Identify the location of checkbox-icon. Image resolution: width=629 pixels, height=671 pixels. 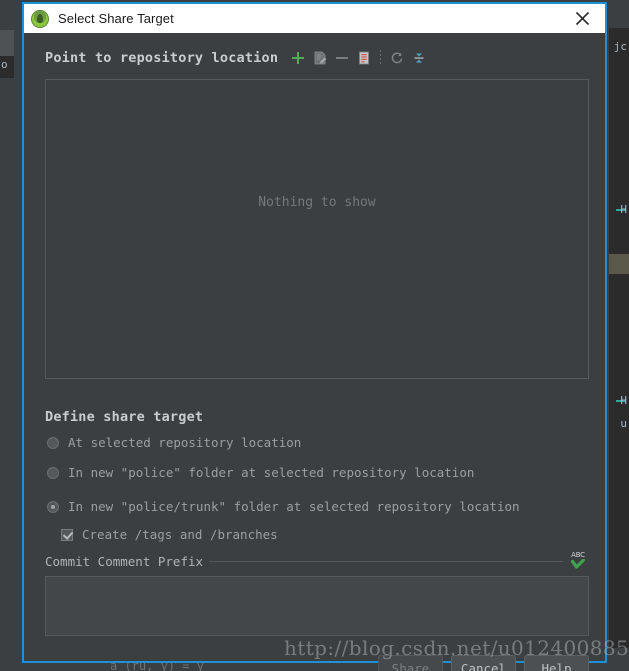
(67, 534).